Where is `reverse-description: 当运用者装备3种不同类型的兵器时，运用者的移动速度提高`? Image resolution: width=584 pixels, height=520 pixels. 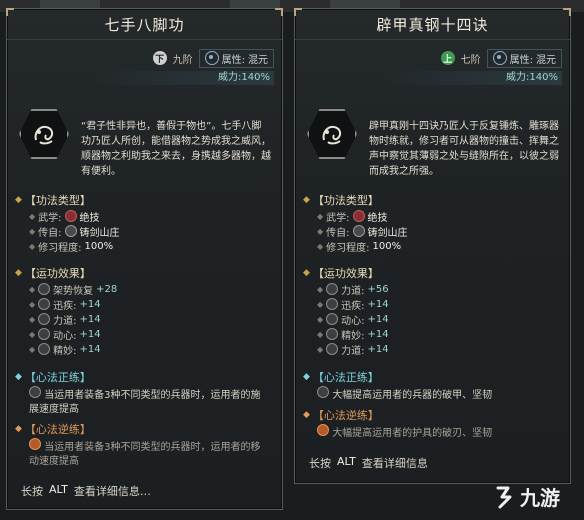
reverse-description: 当运用者装备3种不同类型的兵器时，运用者的移动速度提高 is located at coordinates (149, 453).